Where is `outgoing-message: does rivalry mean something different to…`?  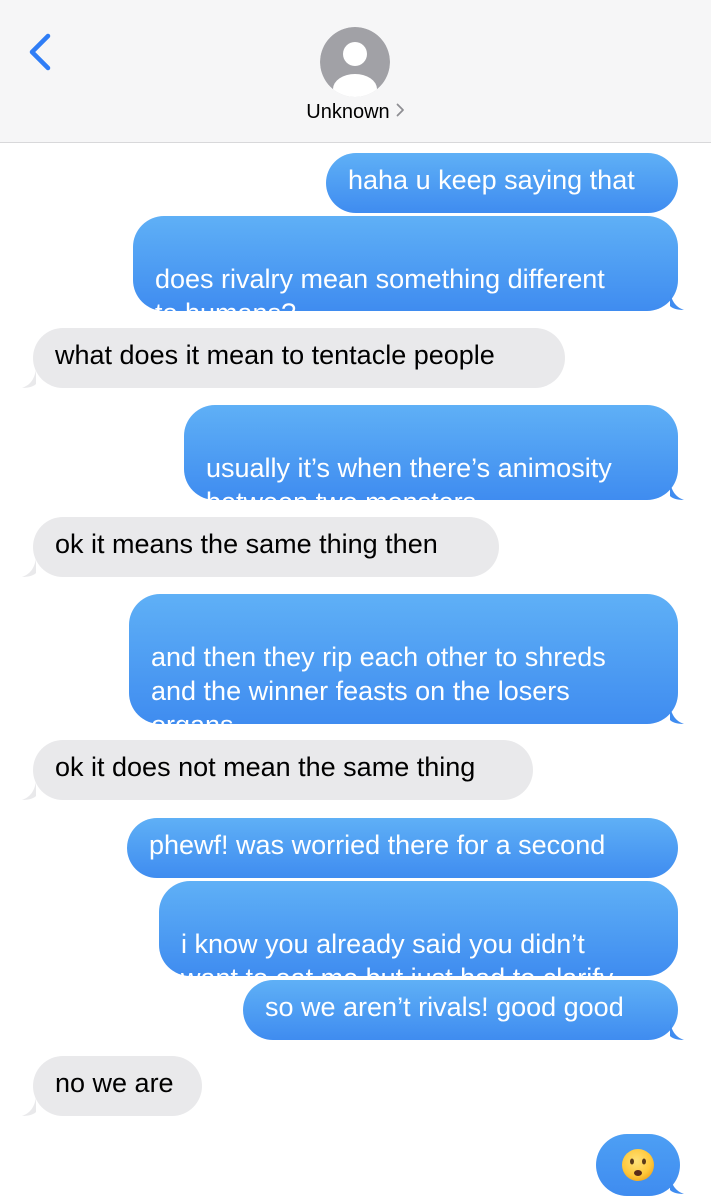 outgoing-message: does rivalry mean something different to… is located at coordinates (405, 272).